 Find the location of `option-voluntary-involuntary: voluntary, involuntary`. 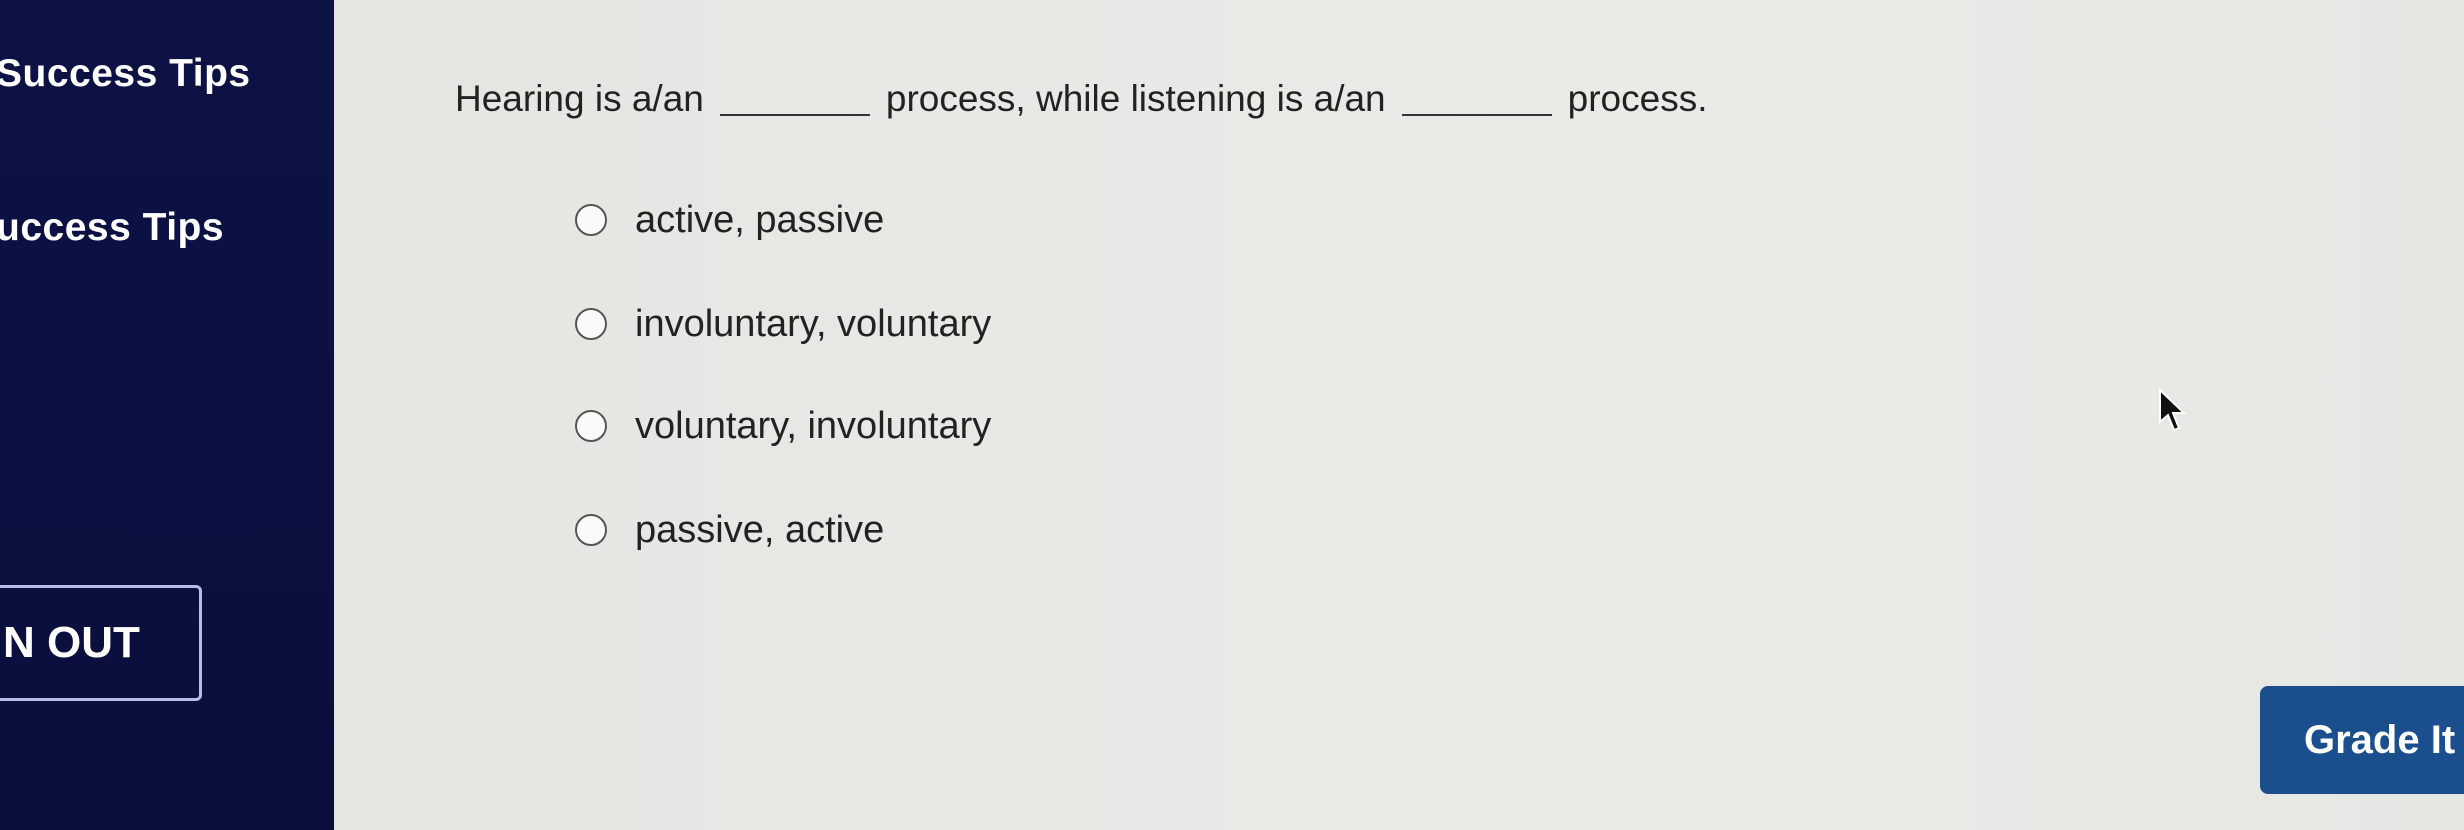

option-voluntary-involuntary: voluntary, involuntary is located at coordinates (783, 426).